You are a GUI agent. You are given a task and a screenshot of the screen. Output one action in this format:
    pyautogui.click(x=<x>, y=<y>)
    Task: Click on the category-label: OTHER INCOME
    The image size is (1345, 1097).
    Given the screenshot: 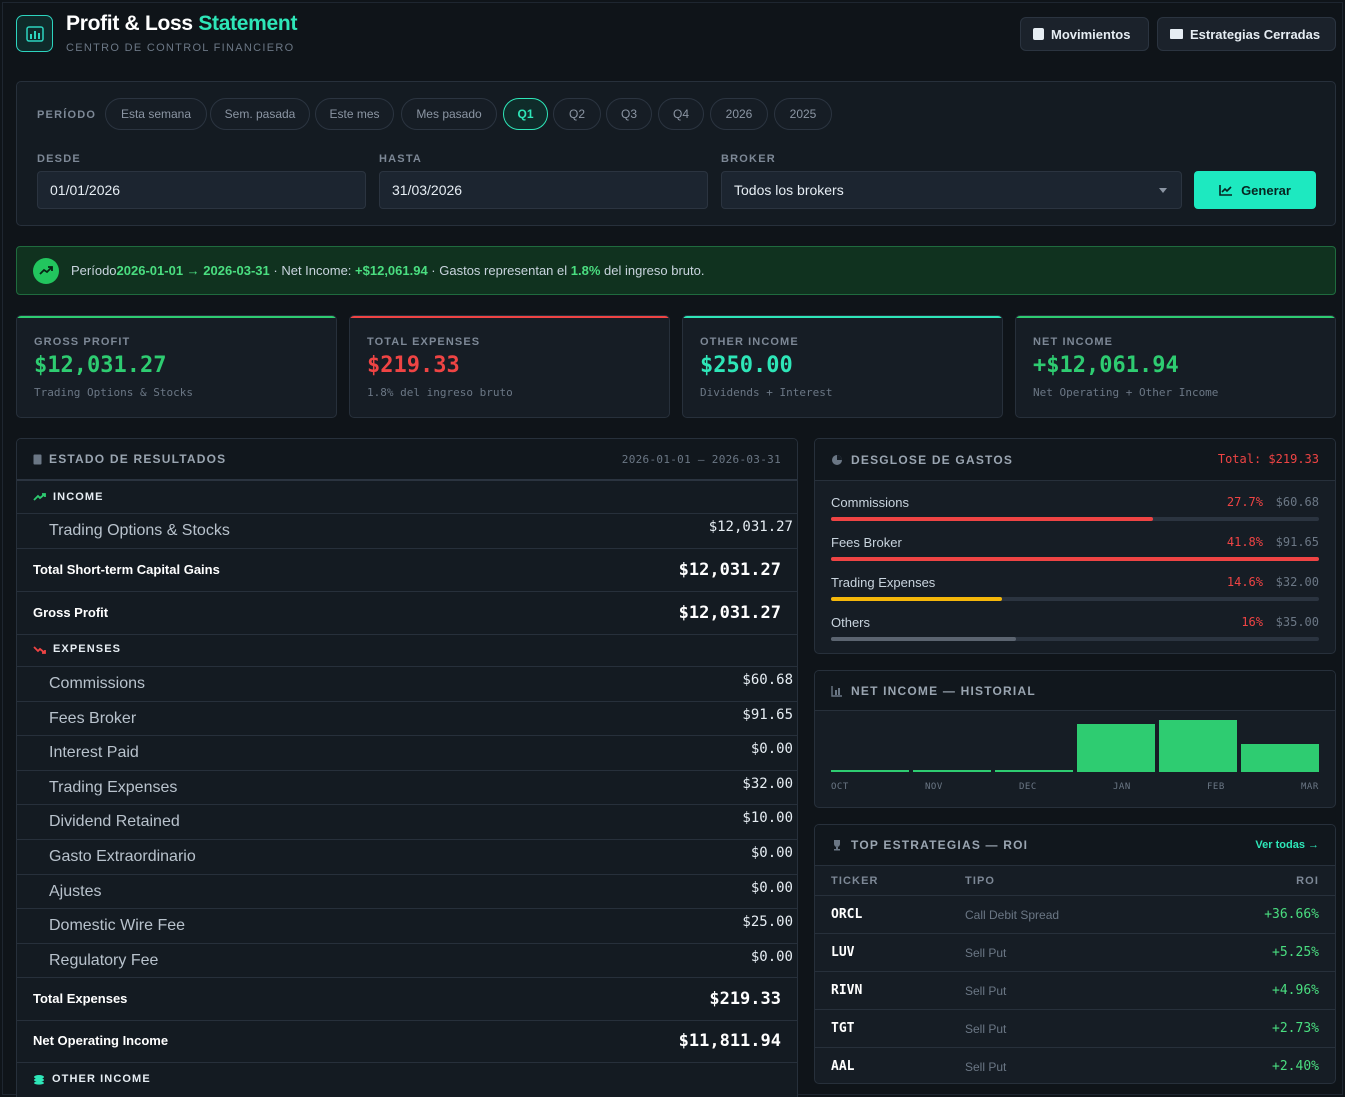 What is the action you would take?
    pyautogui.click(x=101, y=1079)
    